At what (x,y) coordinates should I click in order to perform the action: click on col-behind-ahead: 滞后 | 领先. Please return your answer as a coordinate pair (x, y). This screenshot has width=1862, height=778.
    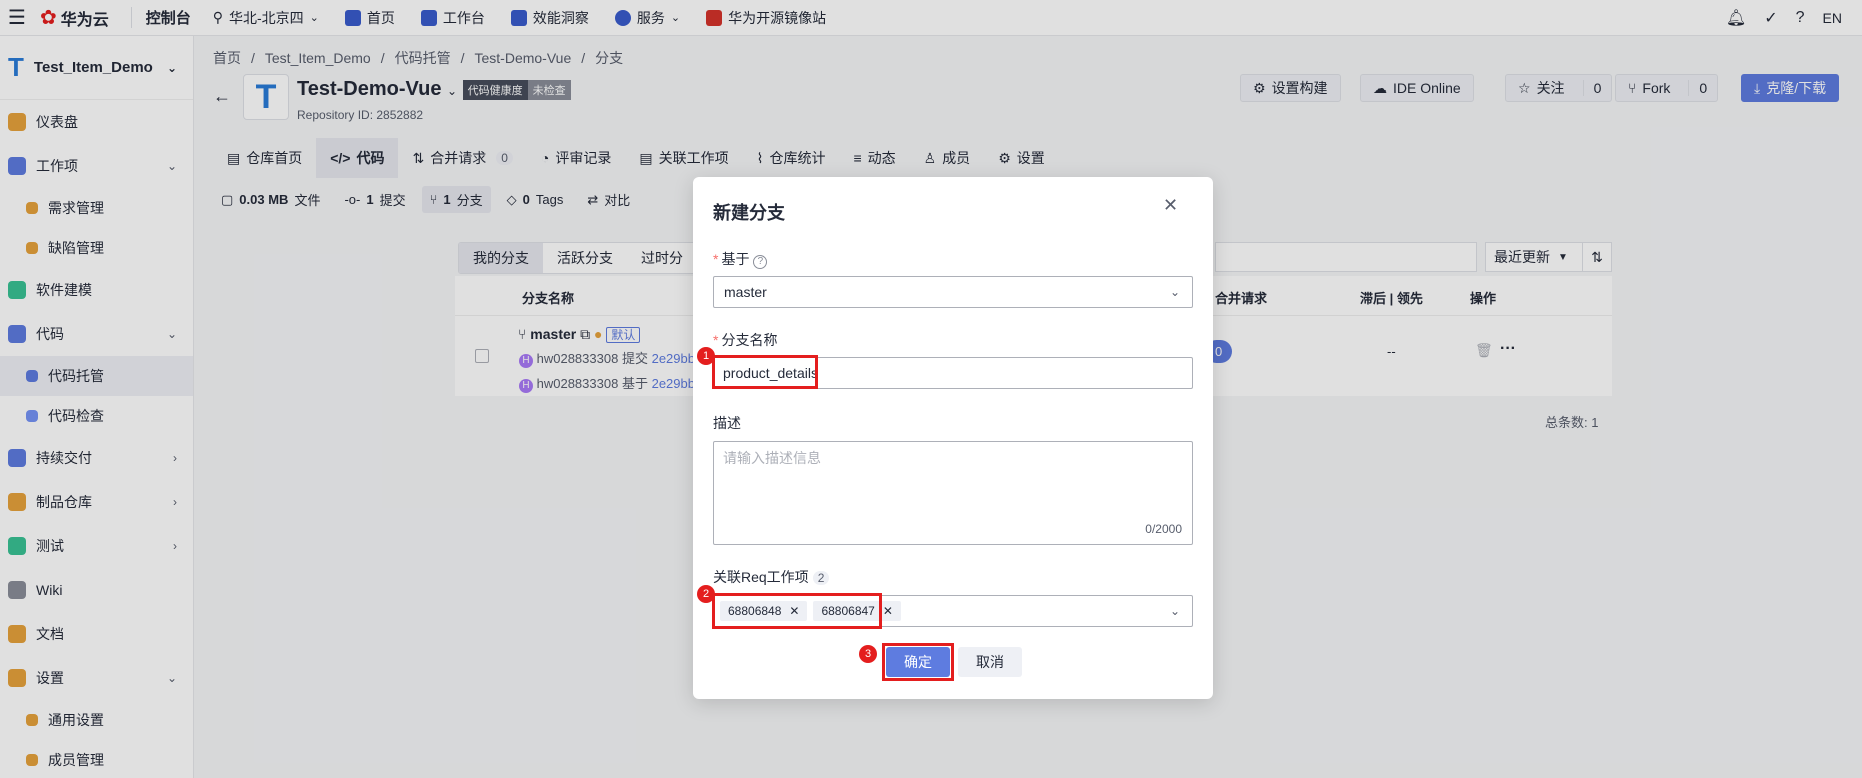
    Looking at the image, I should click on (1391, 298).